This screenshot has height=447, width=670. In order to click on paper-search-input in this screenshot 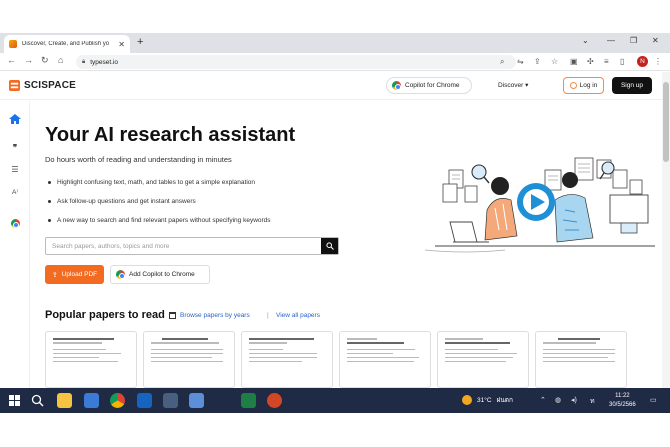, I will do `click(183, 246)`.